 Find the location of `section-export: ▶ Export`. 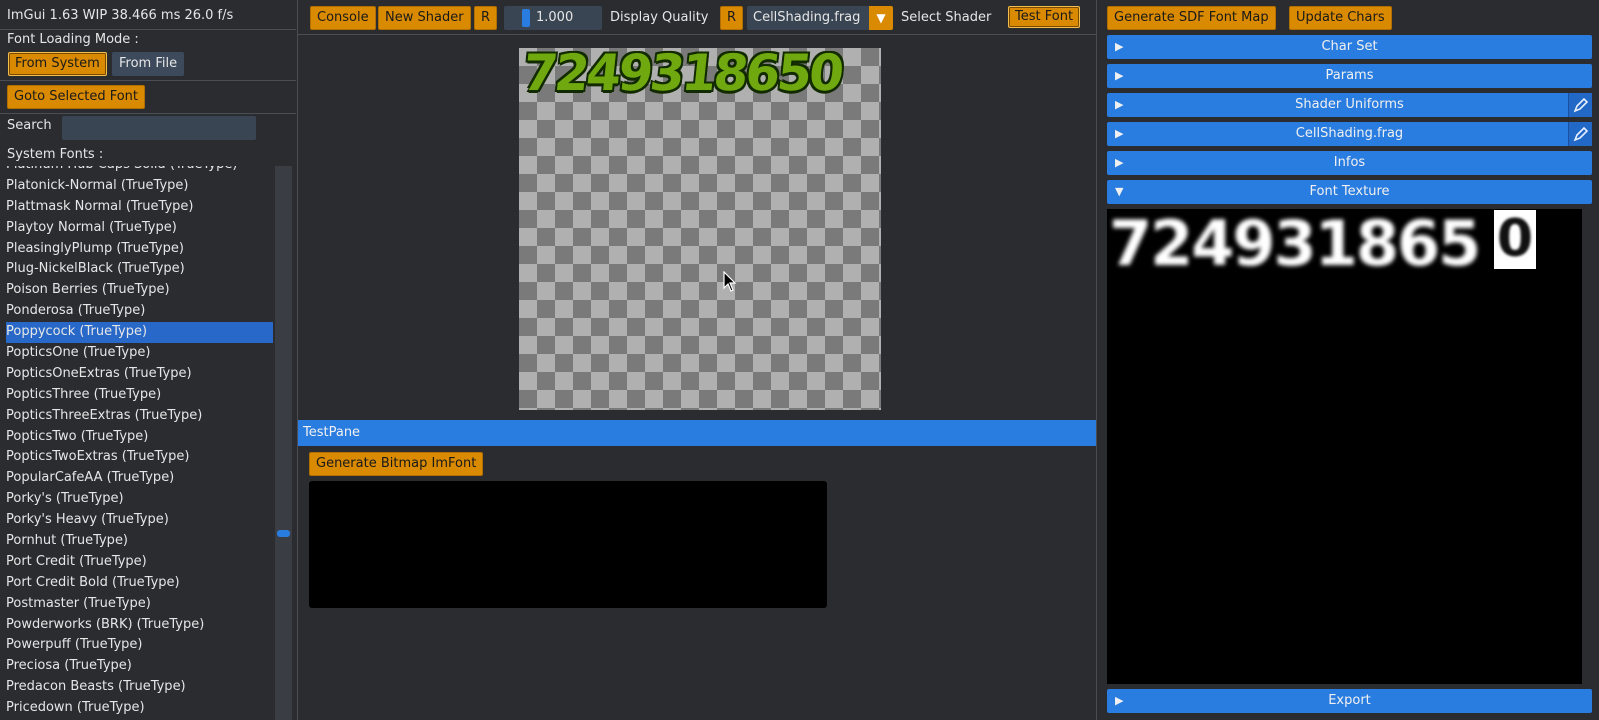

section-export: ▶ Export is located at coordinates (1349, 701).